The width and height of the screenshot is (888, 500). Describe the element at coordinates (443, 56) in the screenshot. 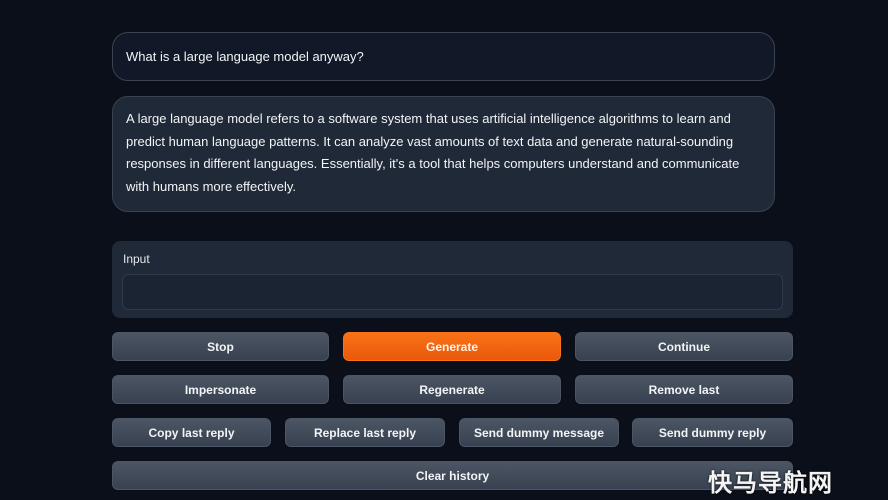

I see `user-message: What is a large language model anyway?` at that location.